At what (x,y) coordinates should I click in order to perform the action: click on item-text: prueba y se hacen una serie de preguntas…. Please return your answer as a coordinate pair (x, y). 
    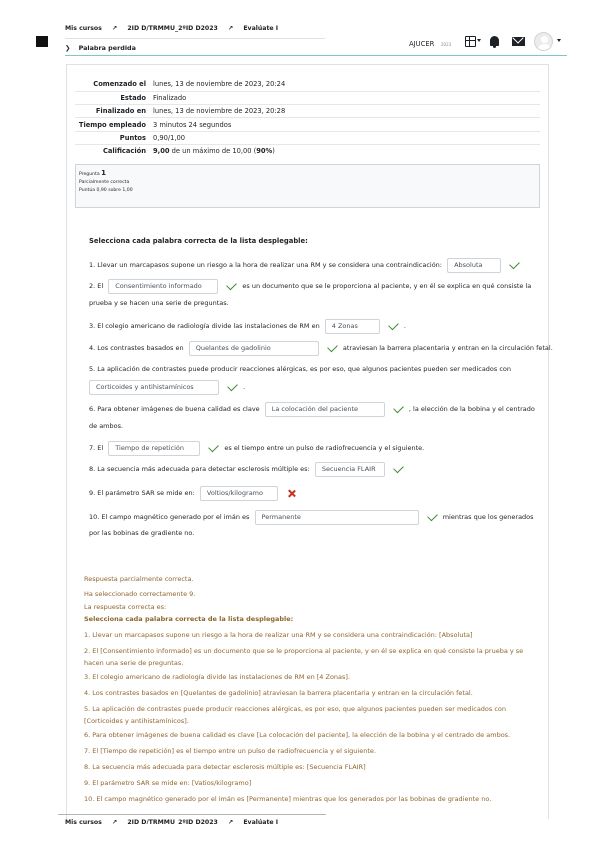
    Looking at the image, I should click on (159, 303).